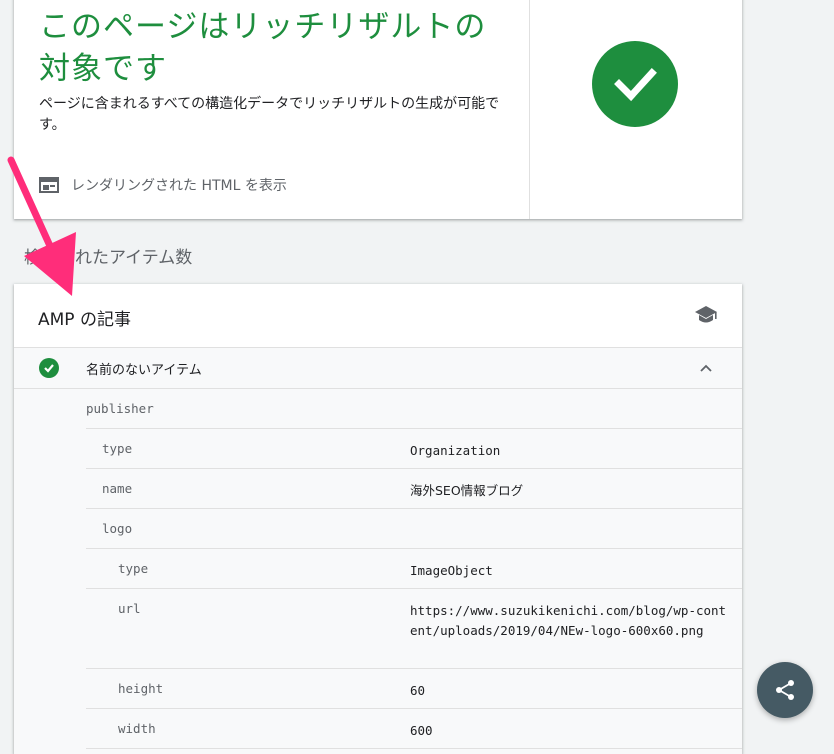  Describe the element at coordinates (49, 185) in the screenshot. I see `html-window-icon` at that location.